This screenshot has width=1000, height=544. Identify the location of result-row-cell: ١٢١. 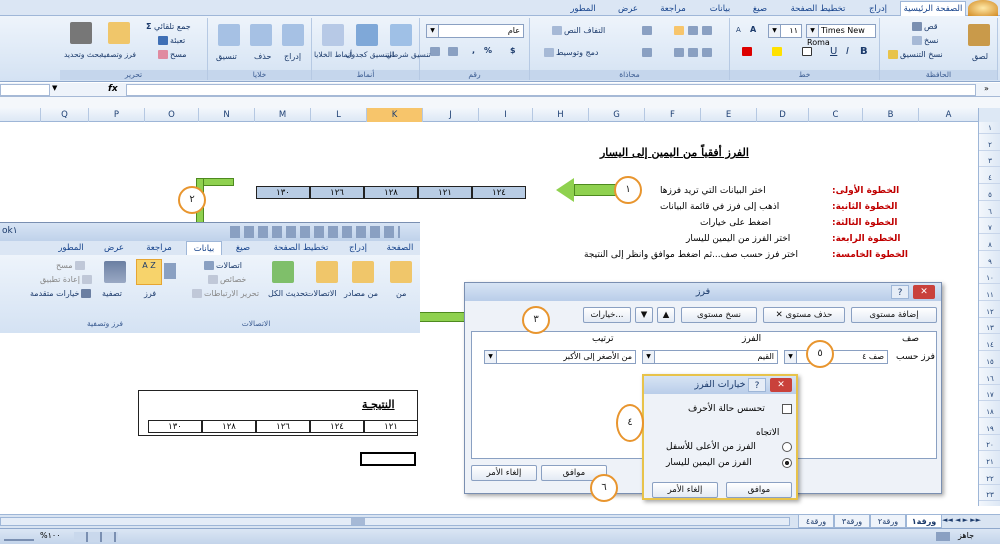
(391, 426).